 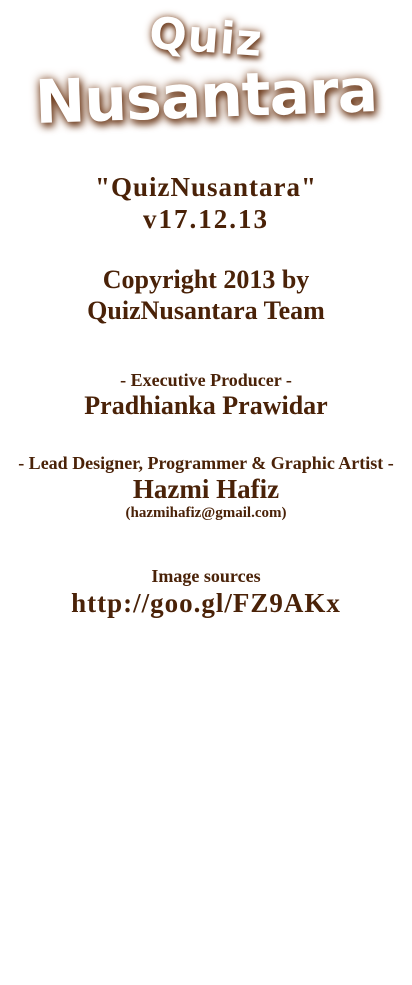 I want to click on executive-producer-role: - Executive Producer -, so click(x=206, y=380).